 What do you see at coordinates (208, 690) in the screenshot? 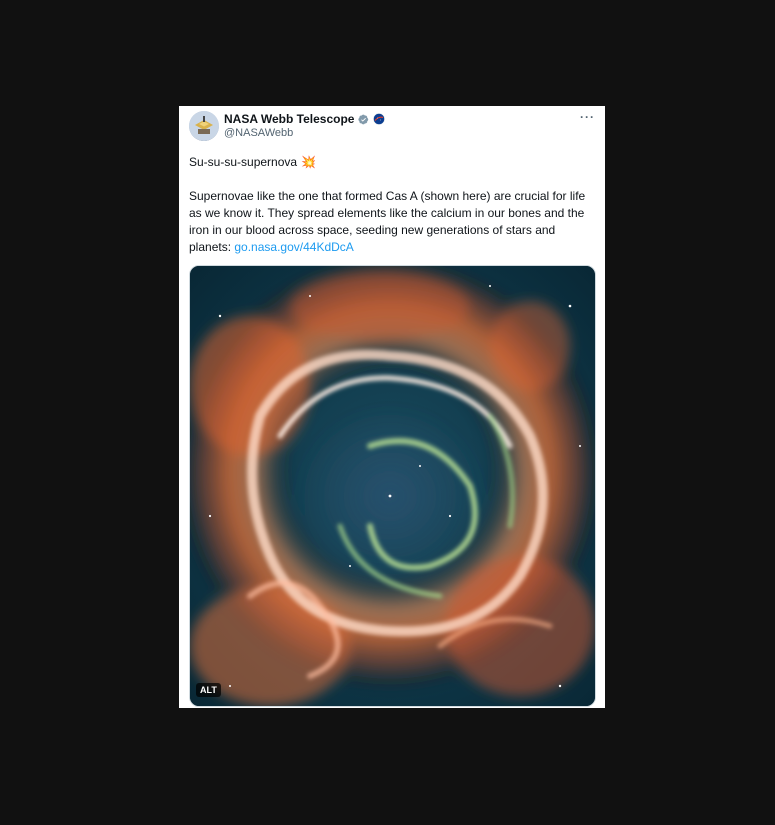
I see `alt-text-badge: ALT` at bounding box center [208, 690].